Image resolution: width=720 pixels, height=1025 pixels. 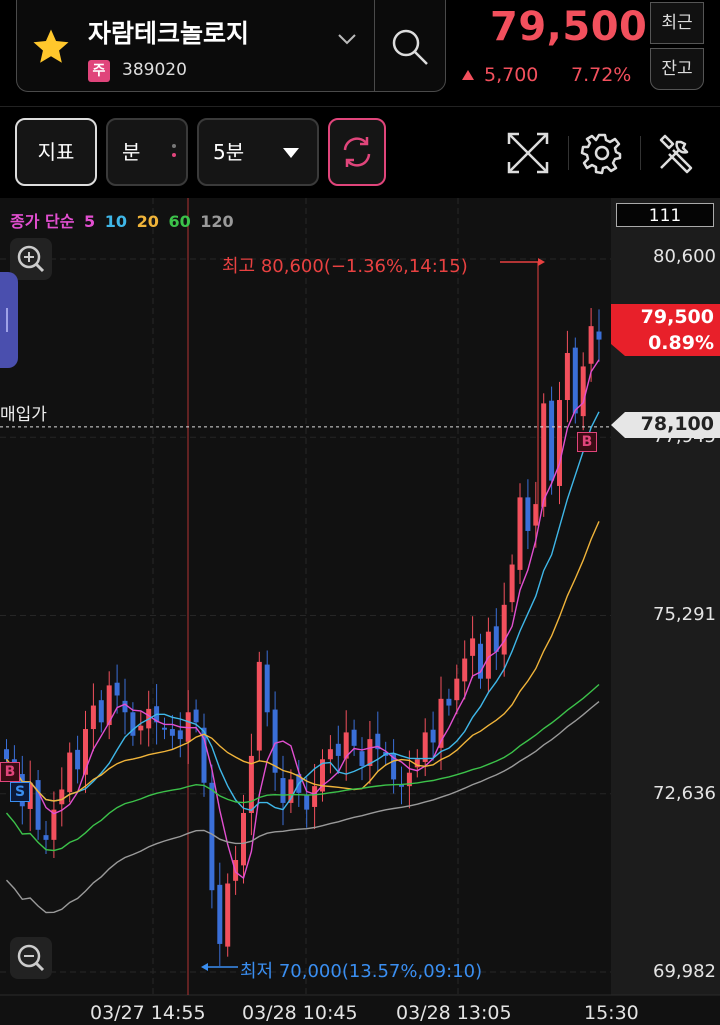 I want to click on interval-select-value: 5분, so click(x=229, y=152).